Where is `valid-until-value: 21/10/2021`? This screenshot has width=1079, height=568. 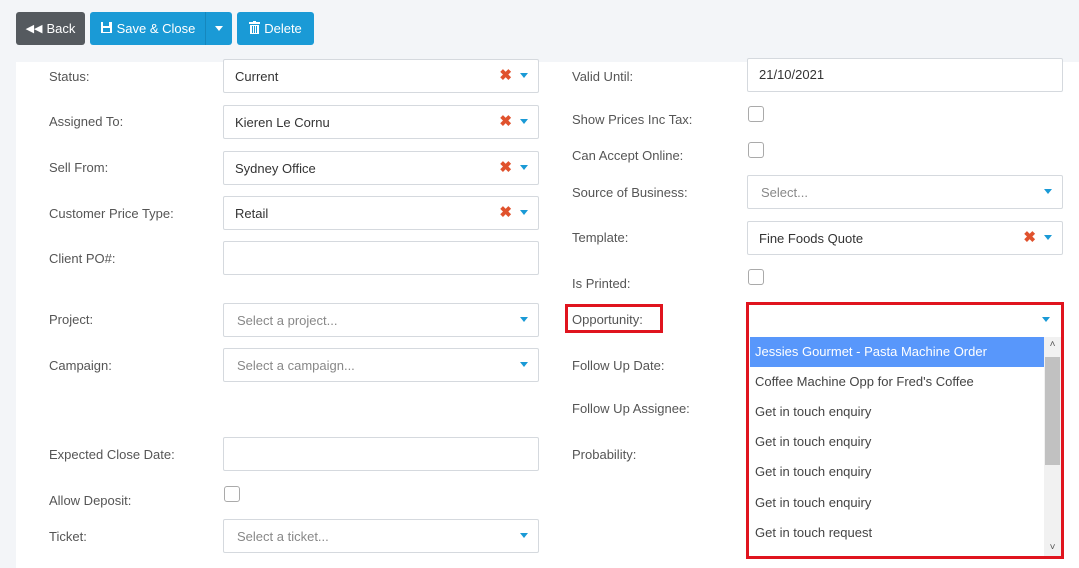
valid-until-value: 21/10/2021 is located at coordinates (792, 74).